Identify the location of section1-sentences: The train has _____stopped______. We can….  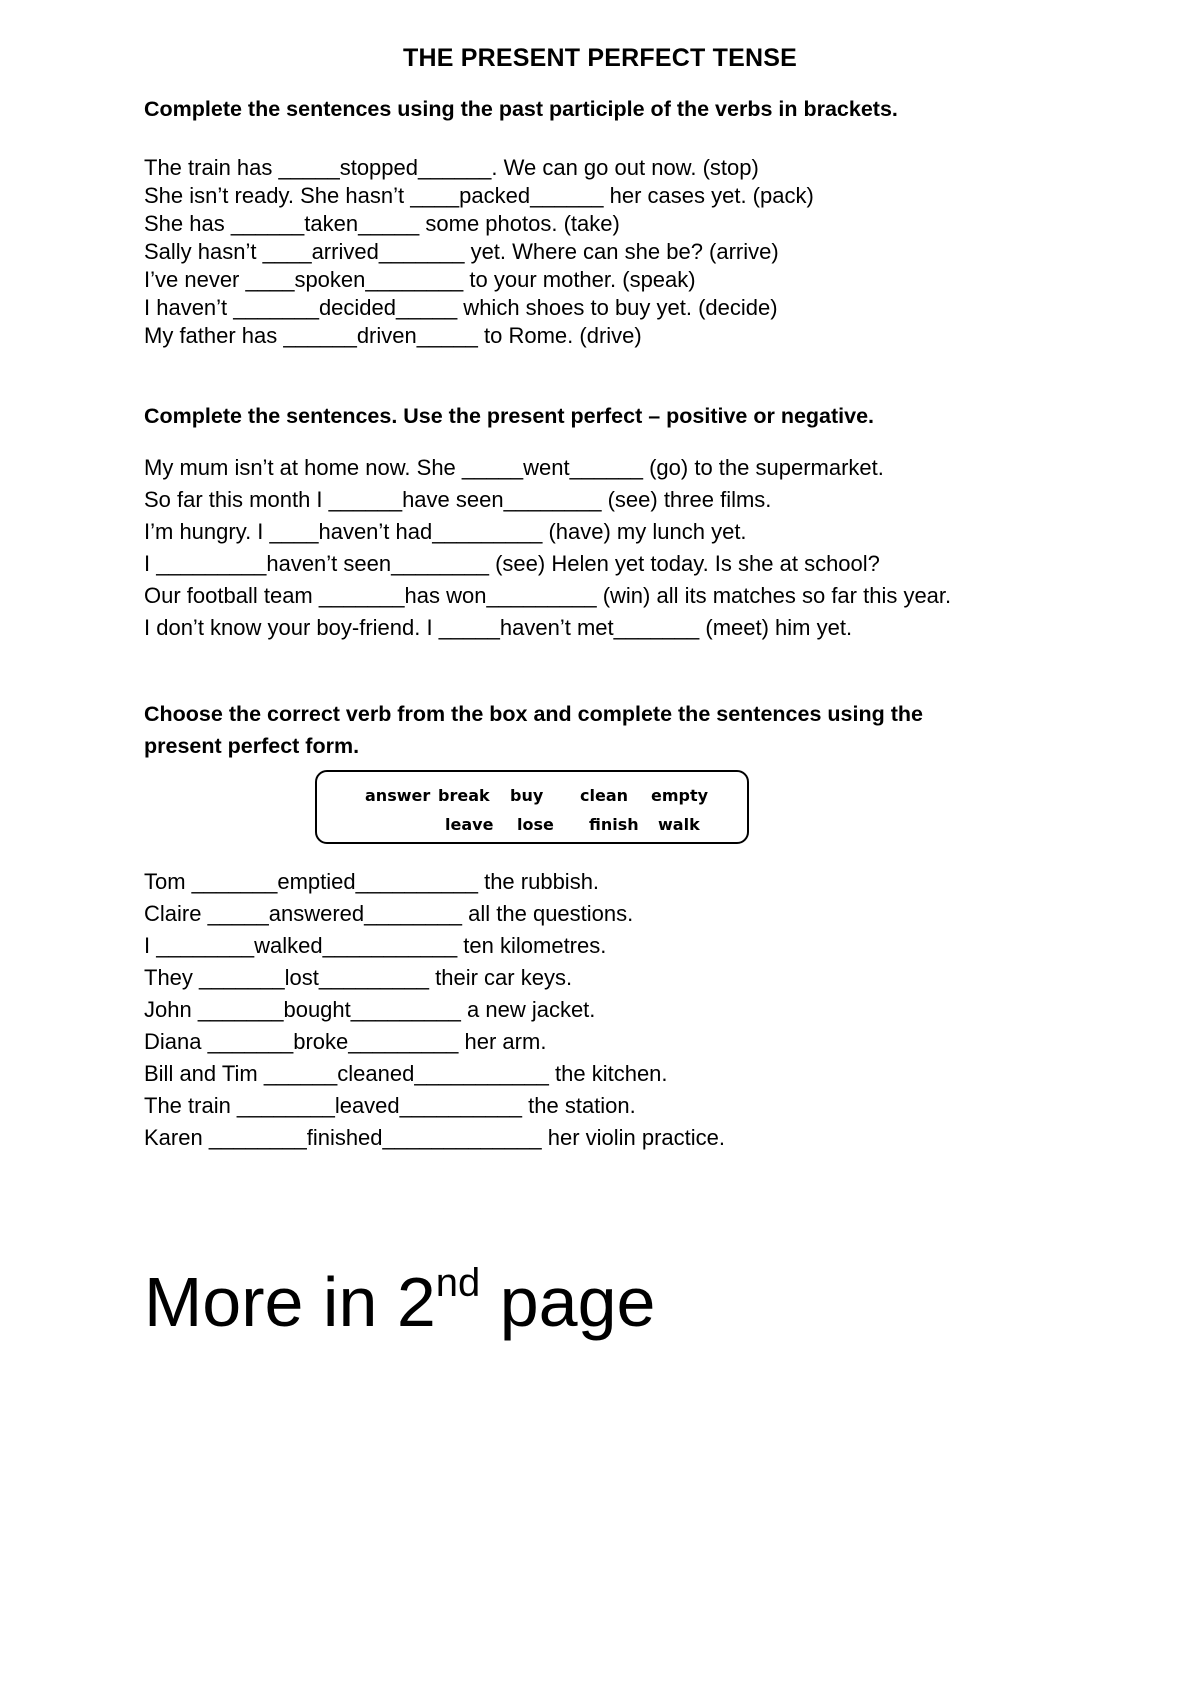
(479, 252).